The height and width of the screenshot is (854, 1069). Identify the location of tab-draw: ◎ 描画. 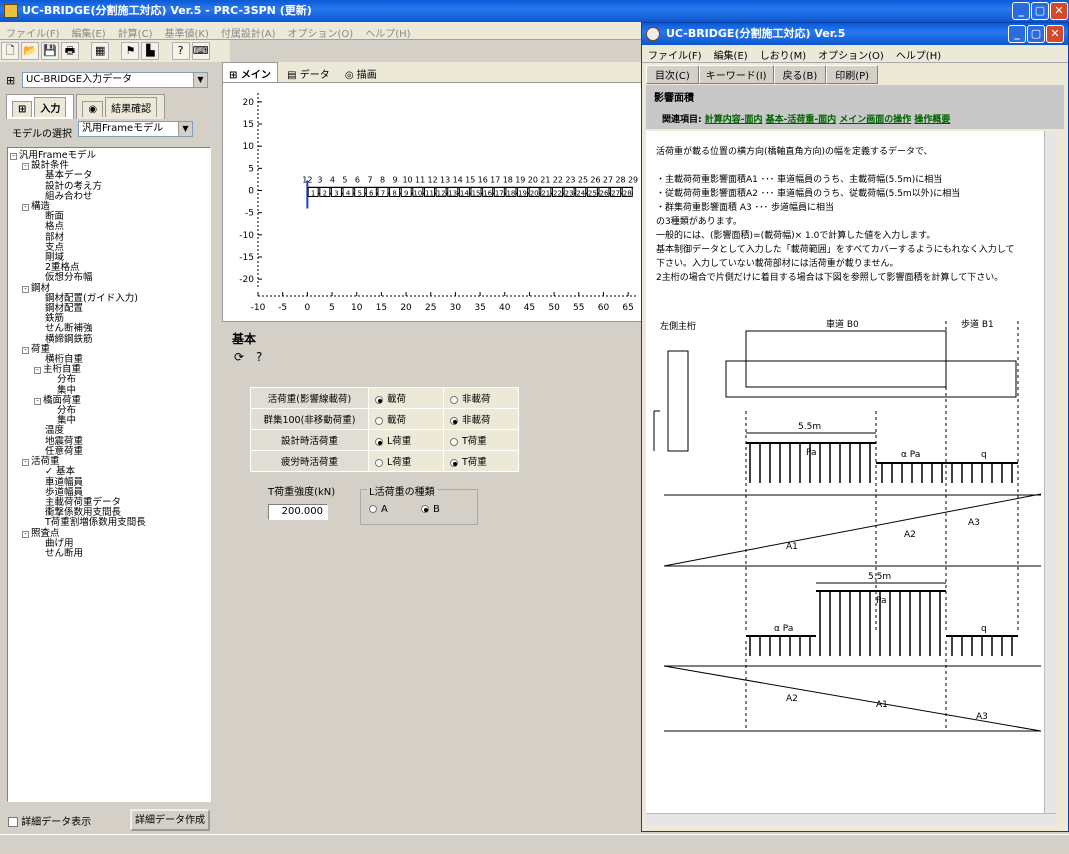
(361, 73).